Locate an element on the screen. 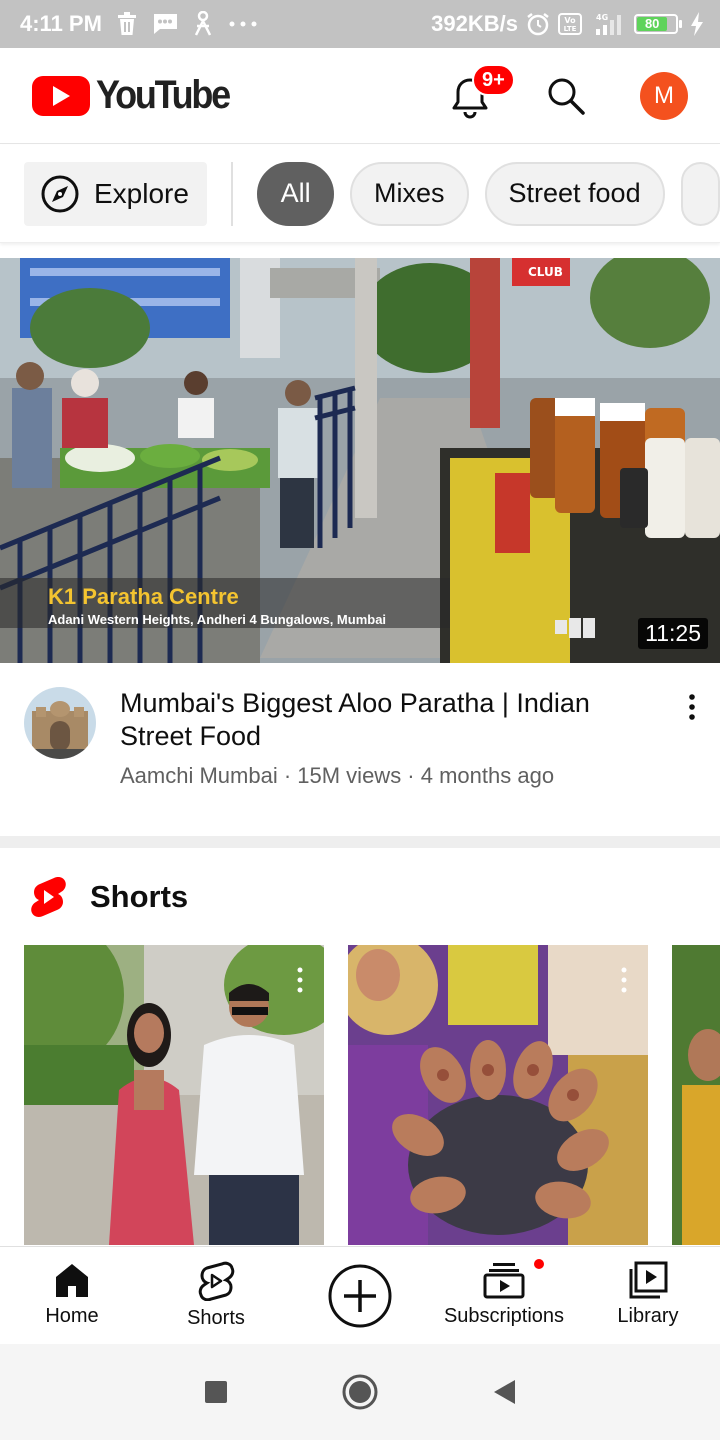 The image size is (720, 1440). bottom-navigation: Home Shorts Subscriptions Library is located at coordinates (360, 1294).